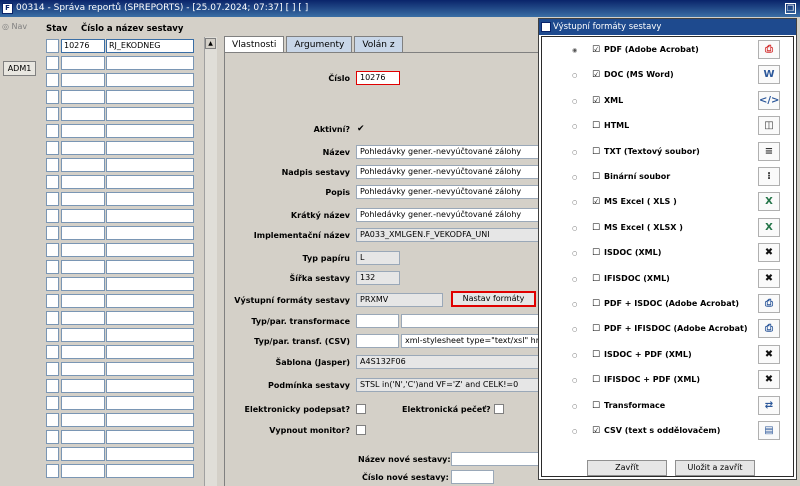 The width and height of the screenshot is (800, 486). Describe the element at coordinates (769, 126) in the screenshot. I see `html-icon: ◫` at that location.